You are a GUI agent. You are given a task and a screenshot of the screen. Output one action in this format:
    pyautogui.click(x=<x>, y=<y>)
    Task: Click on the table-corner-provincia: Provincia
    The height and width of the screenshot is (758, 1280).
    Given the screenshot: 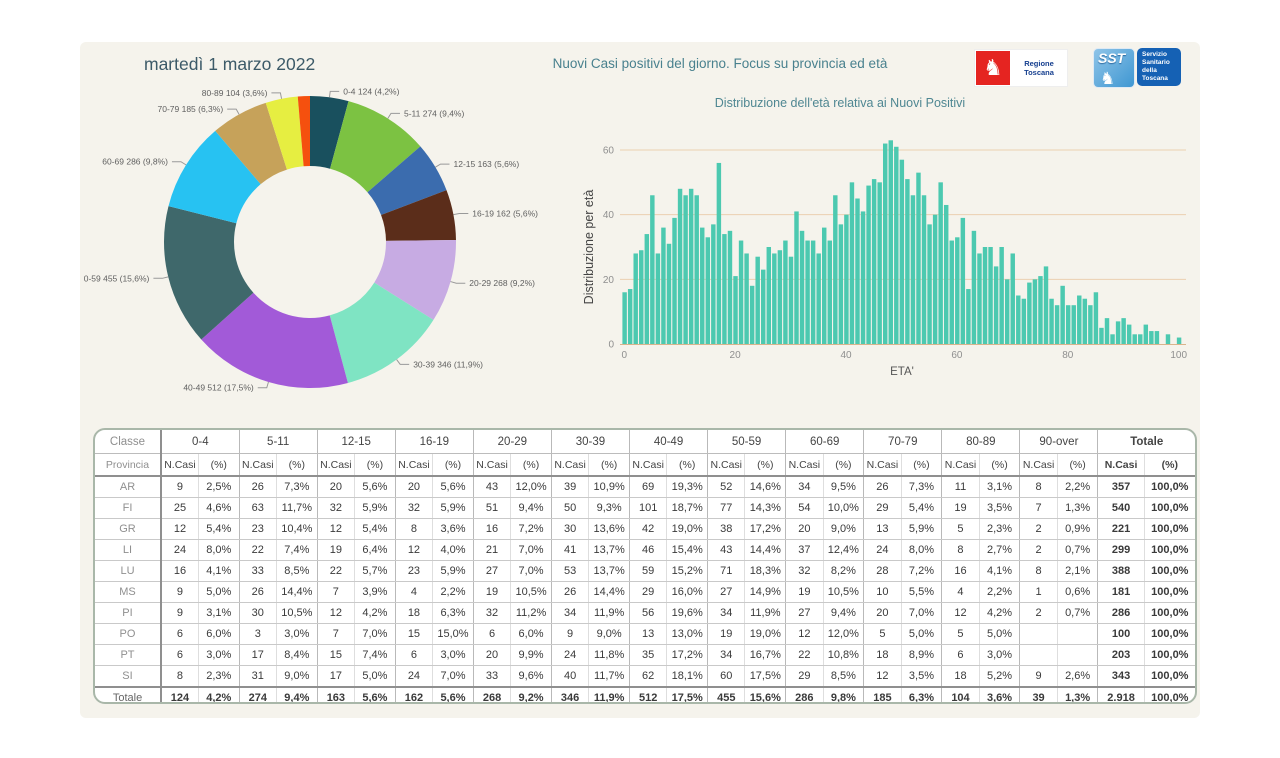 What is the action you would take?
    pyautogui.click(x=128, y=465)
    